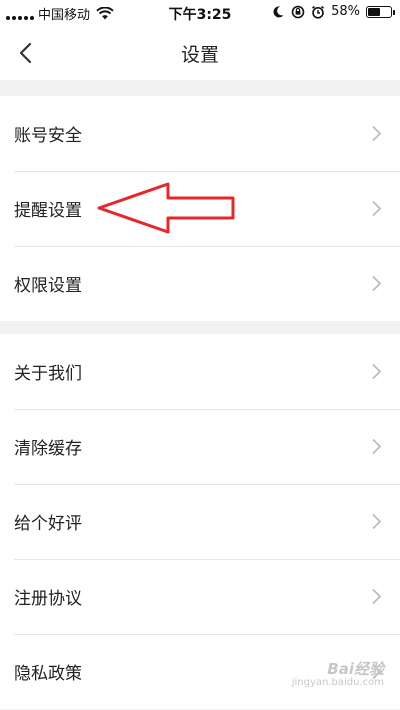 The image size is (400, 710). Describe the element at coordinates (48, 374) in the screenshot. I see `settings-item-label: 关于我们` at that location.